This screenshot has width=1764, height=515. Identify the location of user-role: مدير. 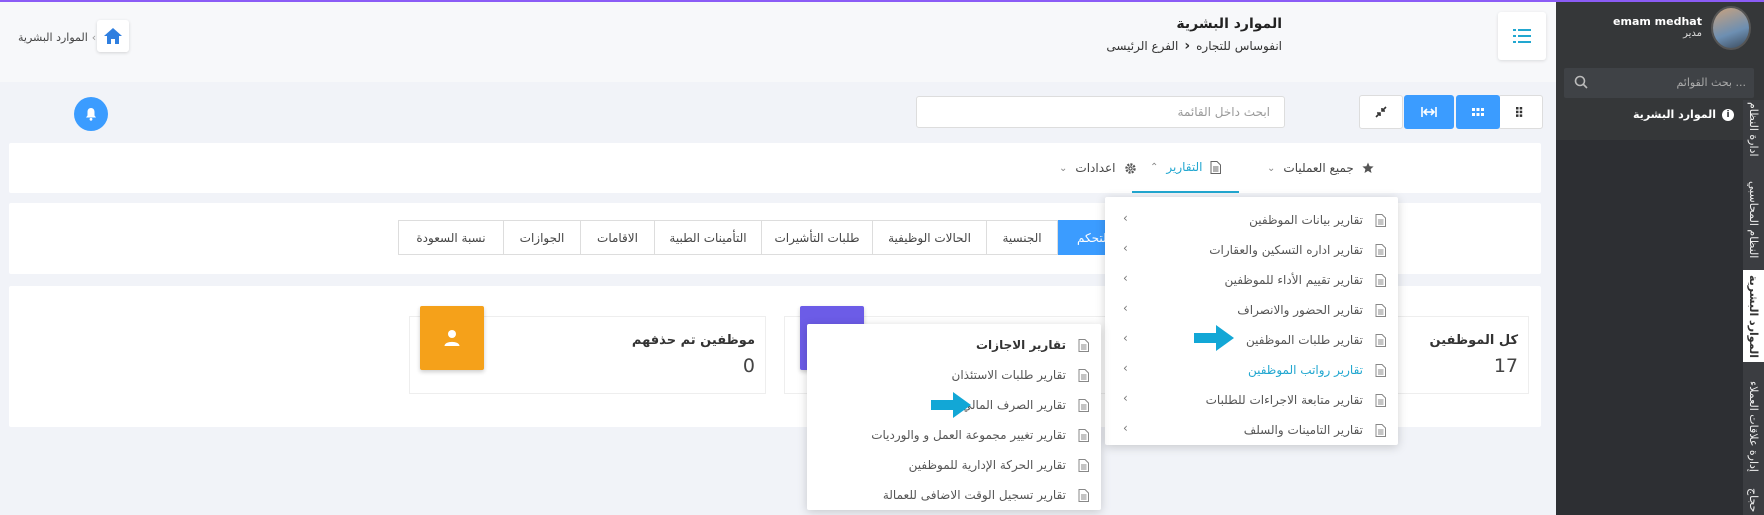
(1692, 33).